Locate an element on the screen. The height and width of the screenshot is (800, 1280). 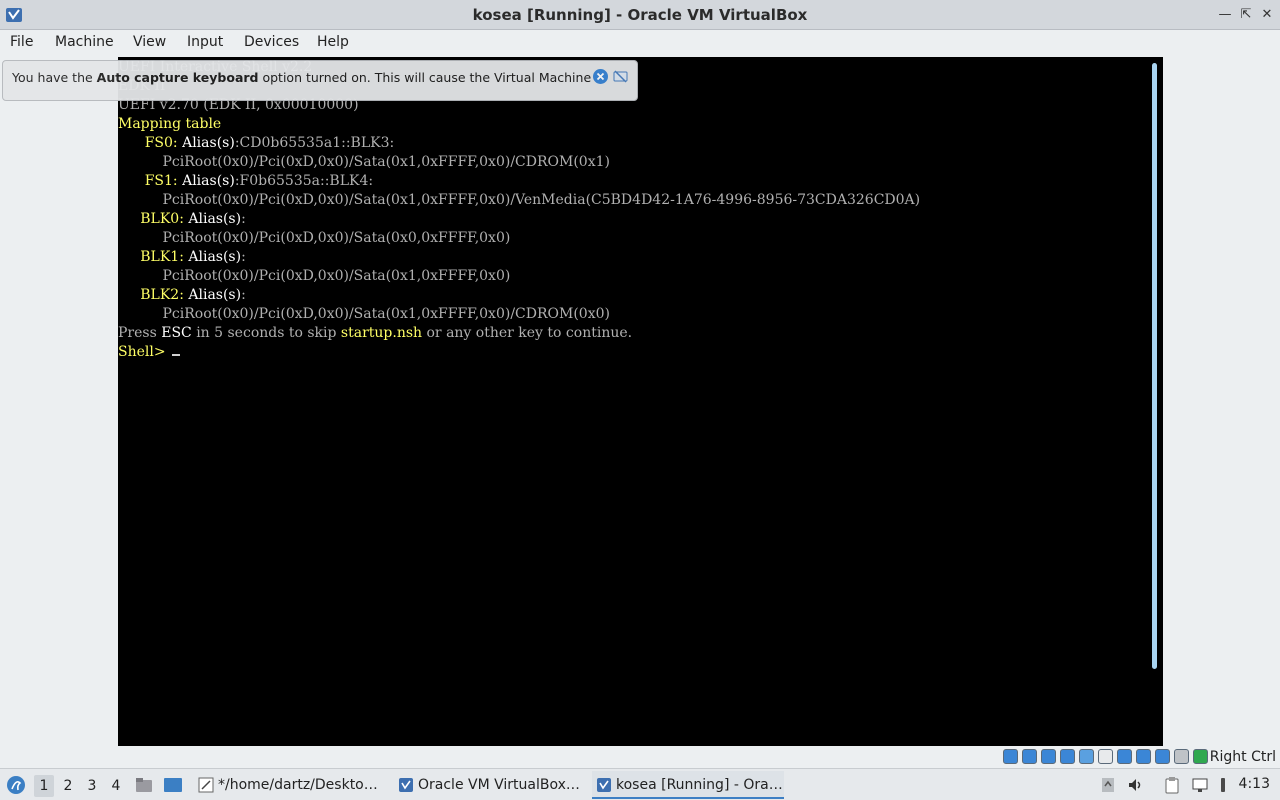
host-key-label: Right Ctrl is located at coordinates (1242, 757).